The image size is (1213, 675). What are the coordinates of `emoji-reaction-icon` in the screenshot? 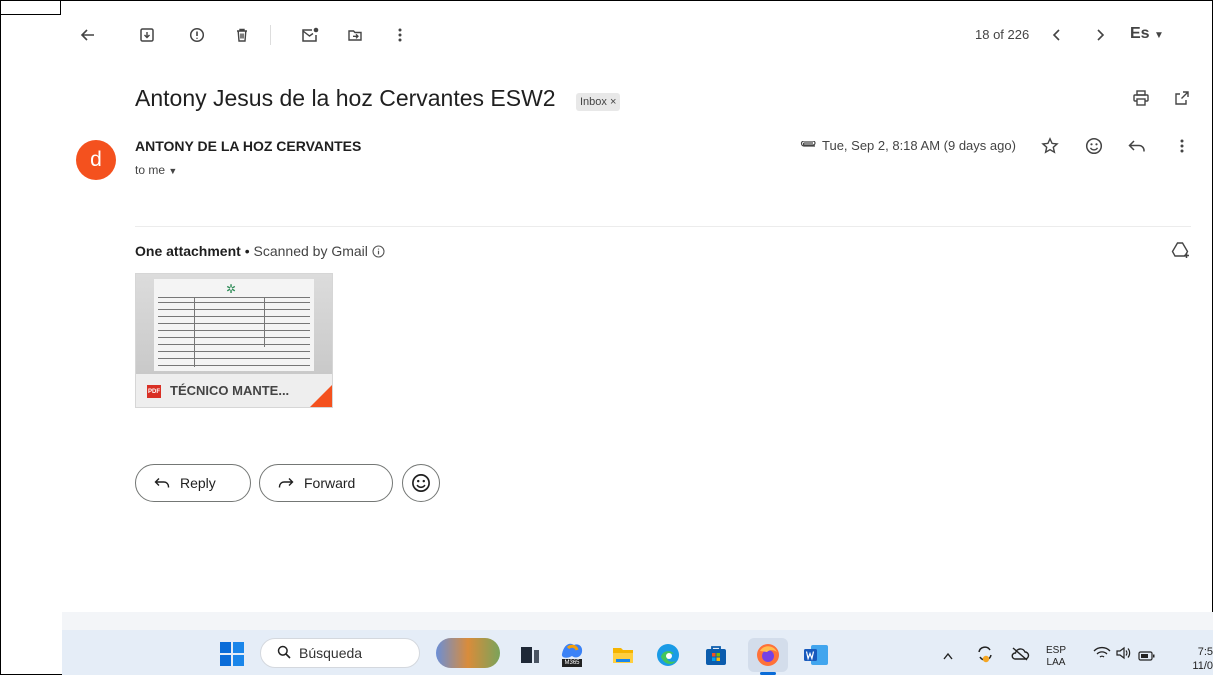 It's located at (1094, 146).